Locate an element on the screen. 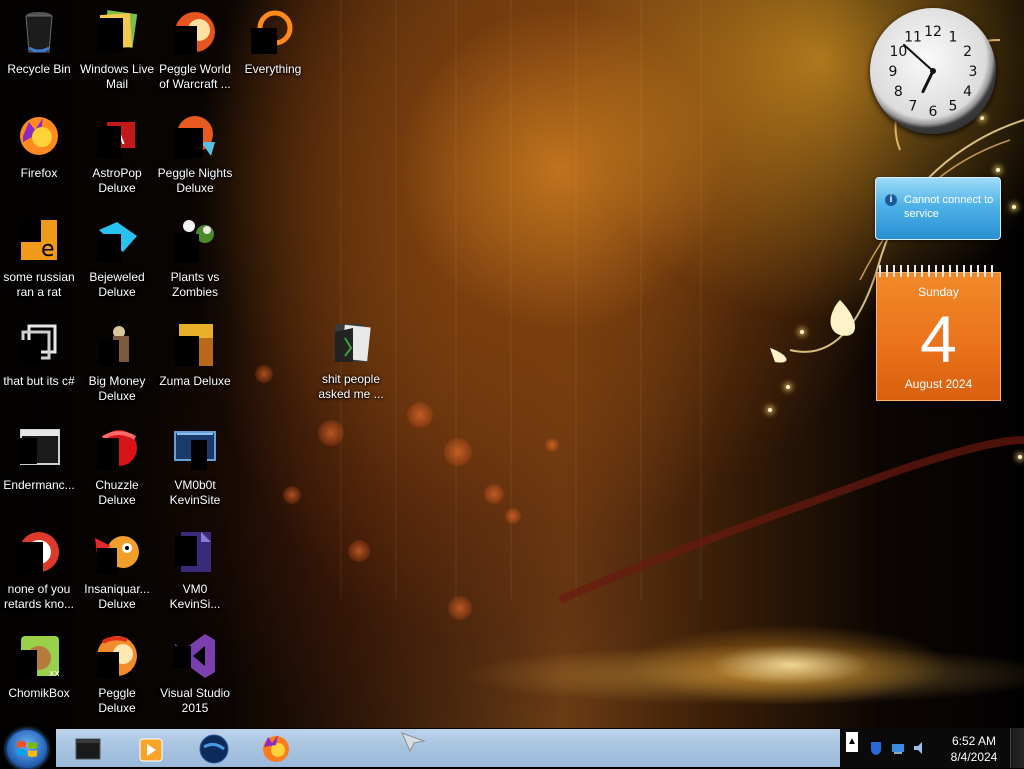  desktop-icon-big-money-deluxe: Big Money Deluxe is located at coordinates (117, 364).